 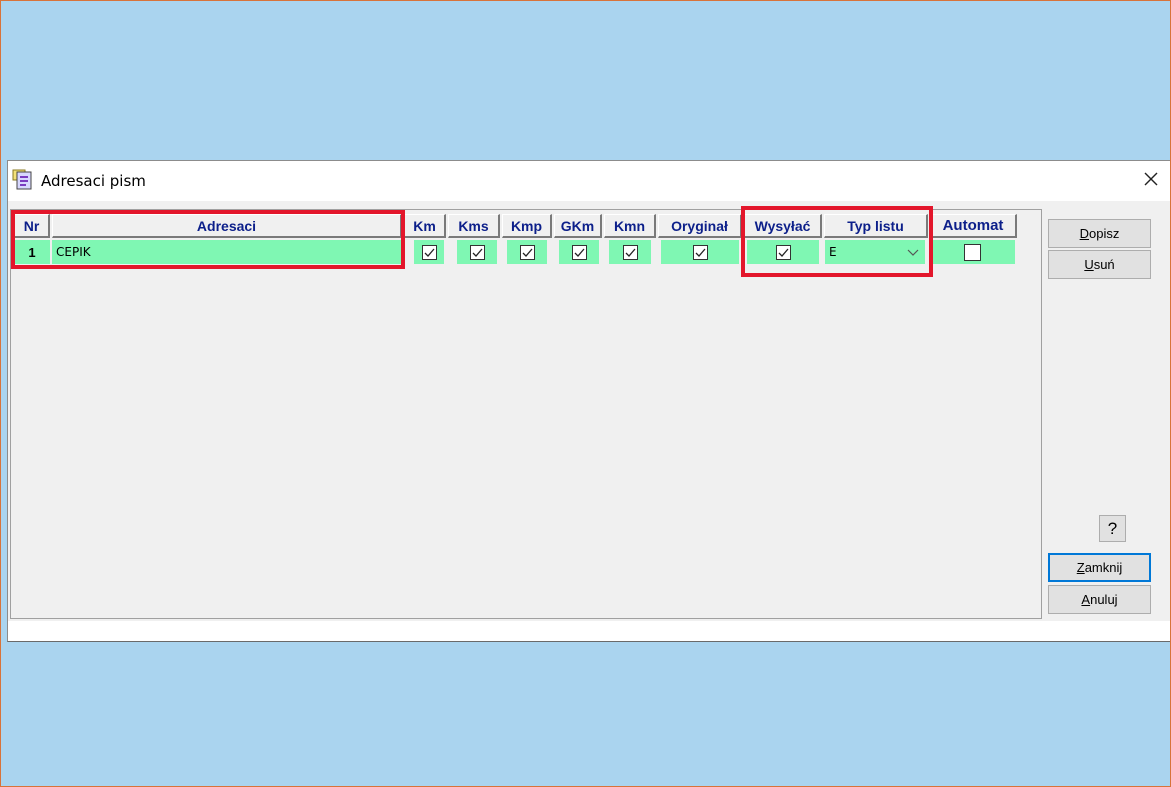 What do you see at coordinates (1103, 567) in the screenshot?
I see `zamknij-label: amknij` at bounding box center [1103, 567].